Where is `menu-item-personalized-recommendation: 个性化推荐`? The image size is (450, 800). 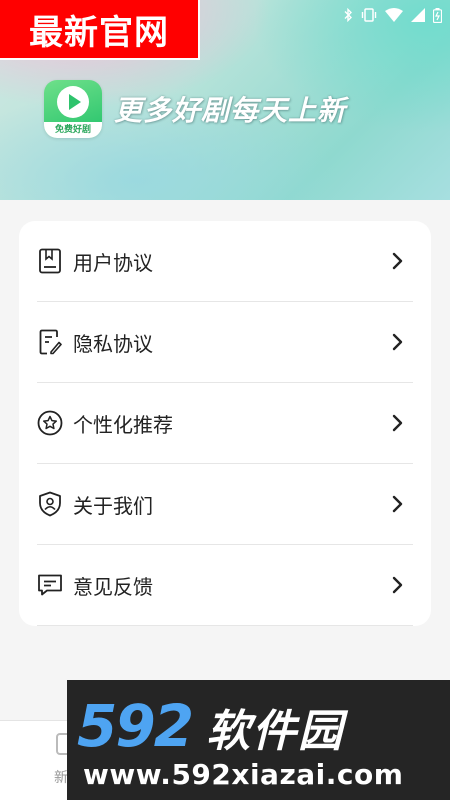 menu-item-personalized-recommendation: 个性化推荐 is located at coordinates (225, 423).